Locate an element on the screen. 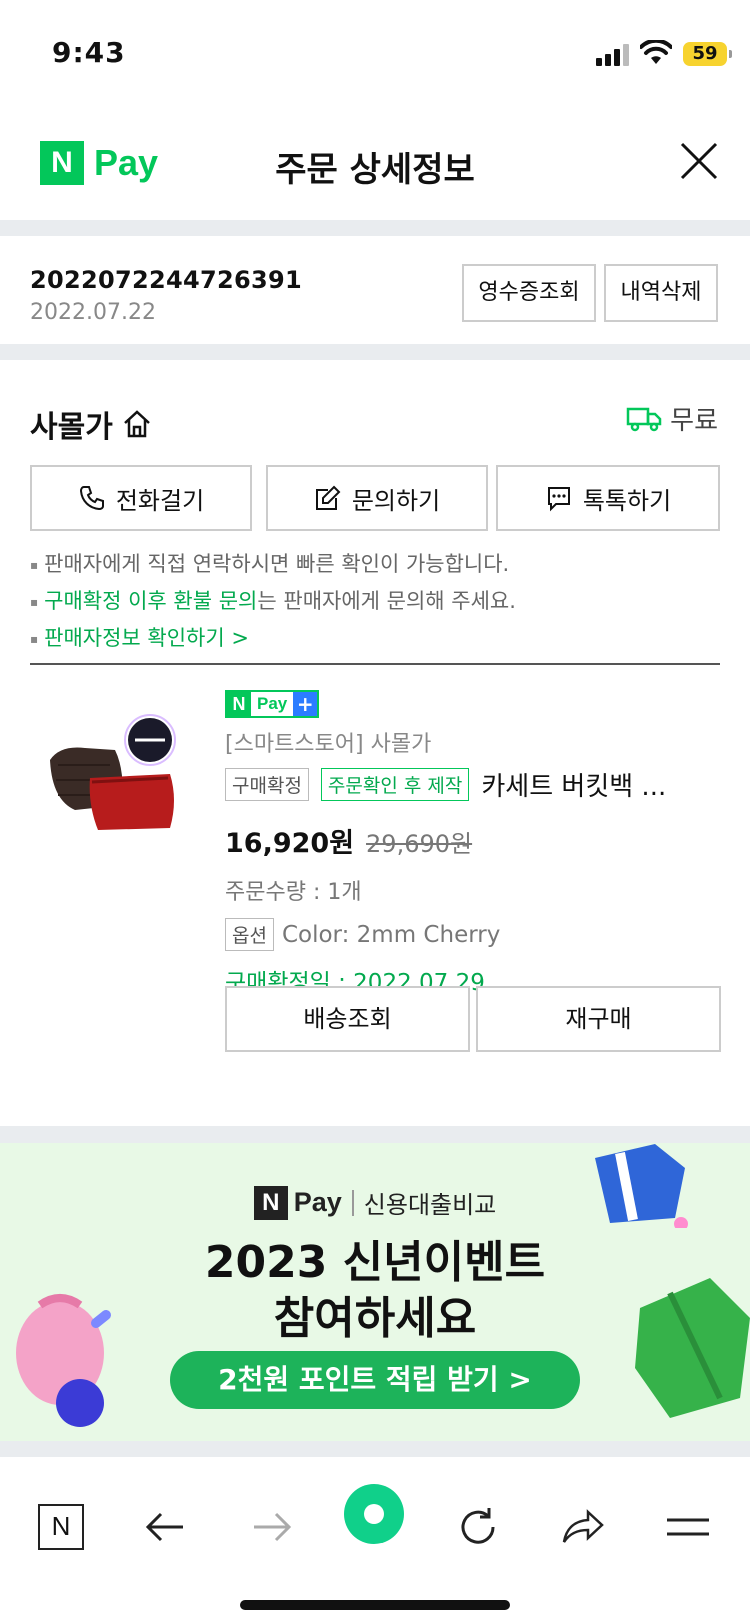 The image size is (750, 1624). green-dot-icon is located at coordinates (374, 1514).